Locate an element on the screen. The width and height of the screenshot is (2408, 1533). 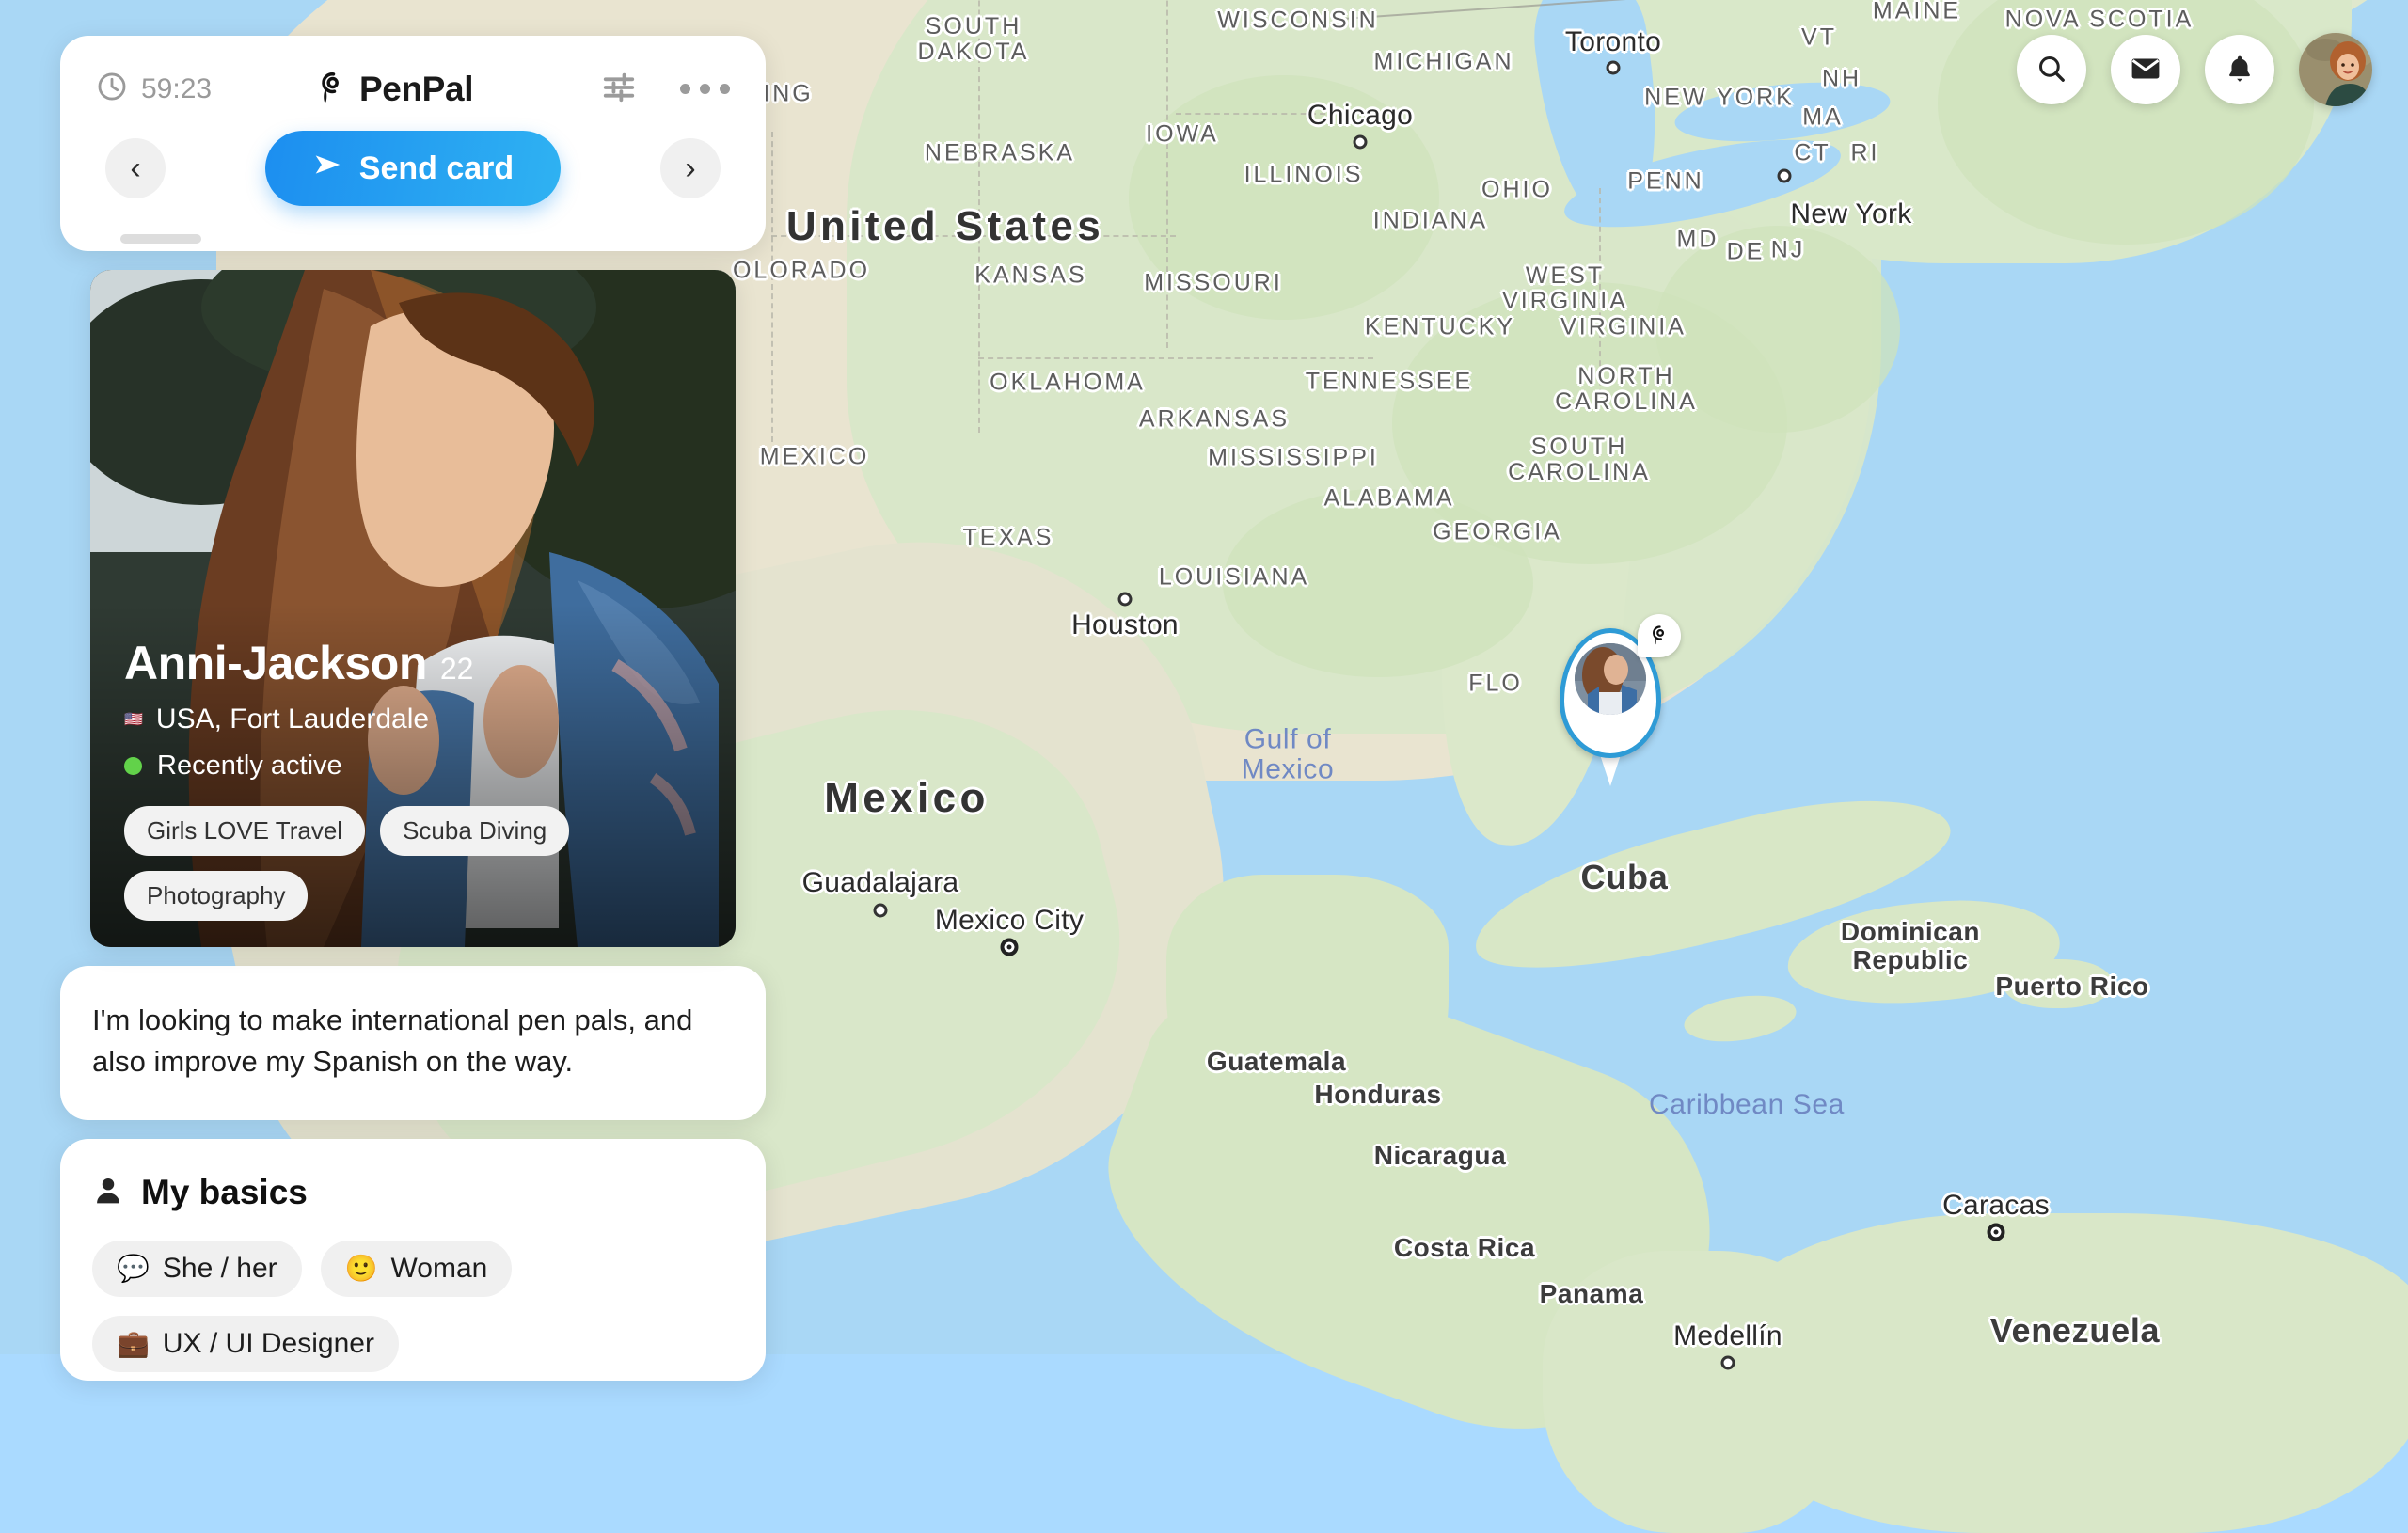
basics-chip-label: UX / UI Designer is located at coordinates (268, 1344).